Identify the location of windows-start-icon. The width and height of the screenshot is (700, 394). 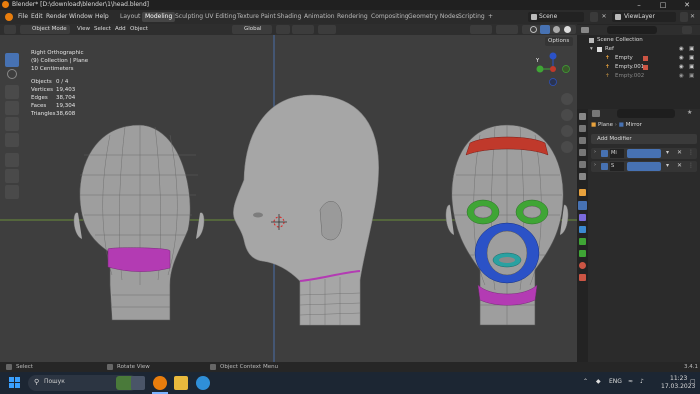
(15, 383).